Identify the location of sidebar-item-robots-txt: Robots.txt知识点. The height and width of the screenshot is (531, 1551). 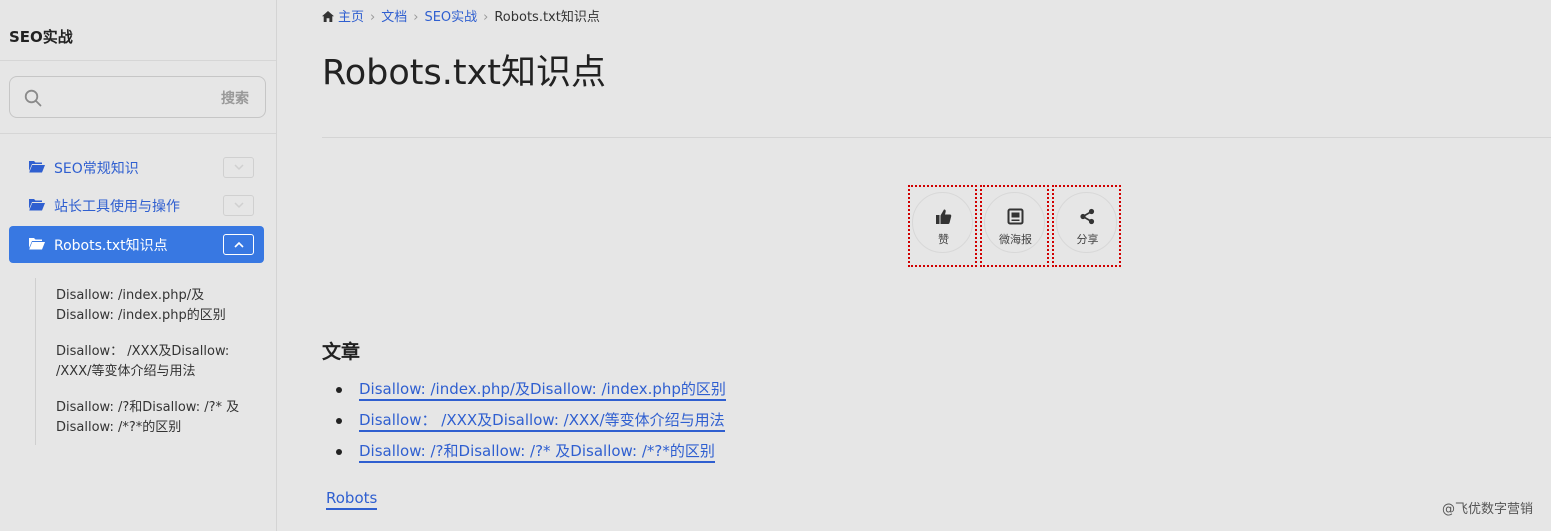
(136, 244).